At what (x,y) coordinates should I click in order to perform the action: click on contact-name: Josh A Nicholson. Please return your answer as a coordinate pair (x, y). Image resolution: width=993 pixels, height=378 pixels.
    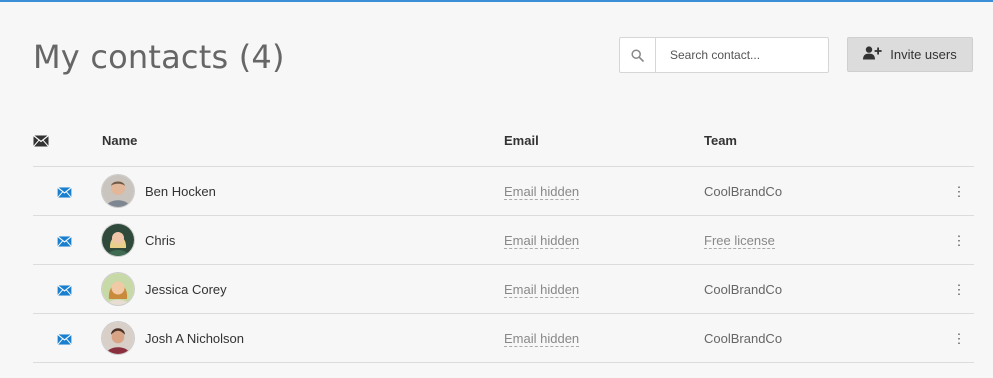
    Looking at the image, I should click on (194, 338).